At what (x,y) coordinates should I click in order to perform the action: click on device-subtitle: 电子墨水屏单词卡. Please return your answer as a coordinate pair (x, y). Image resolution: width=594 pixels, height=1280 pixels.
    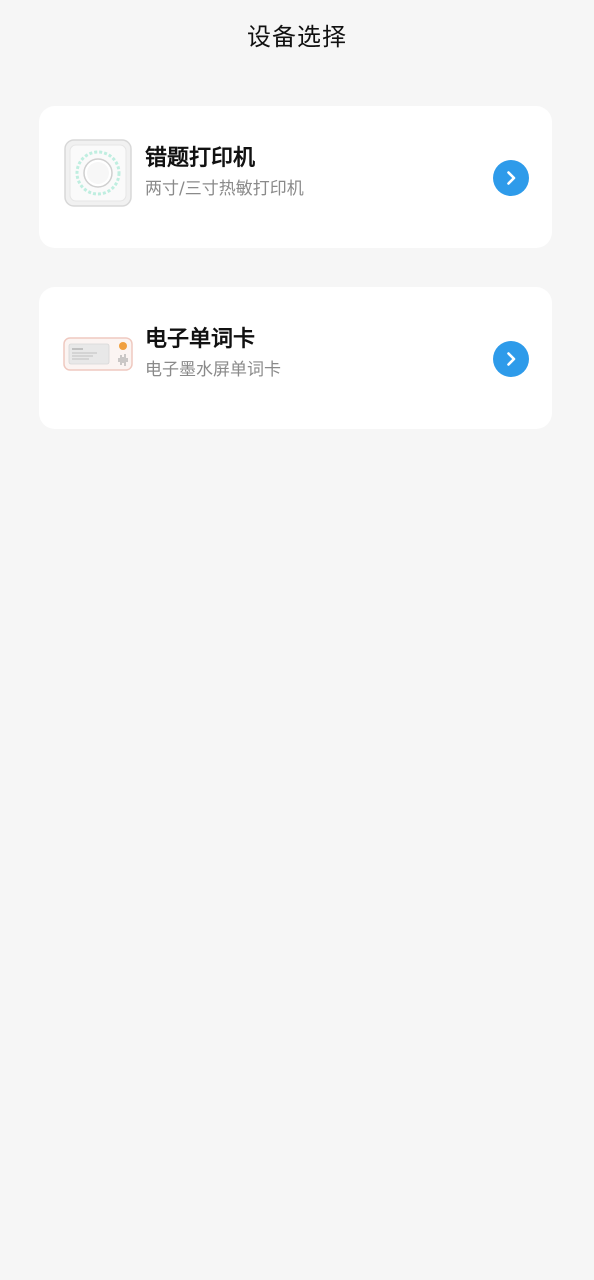
    Looking at the image, I should click on (213, 370).